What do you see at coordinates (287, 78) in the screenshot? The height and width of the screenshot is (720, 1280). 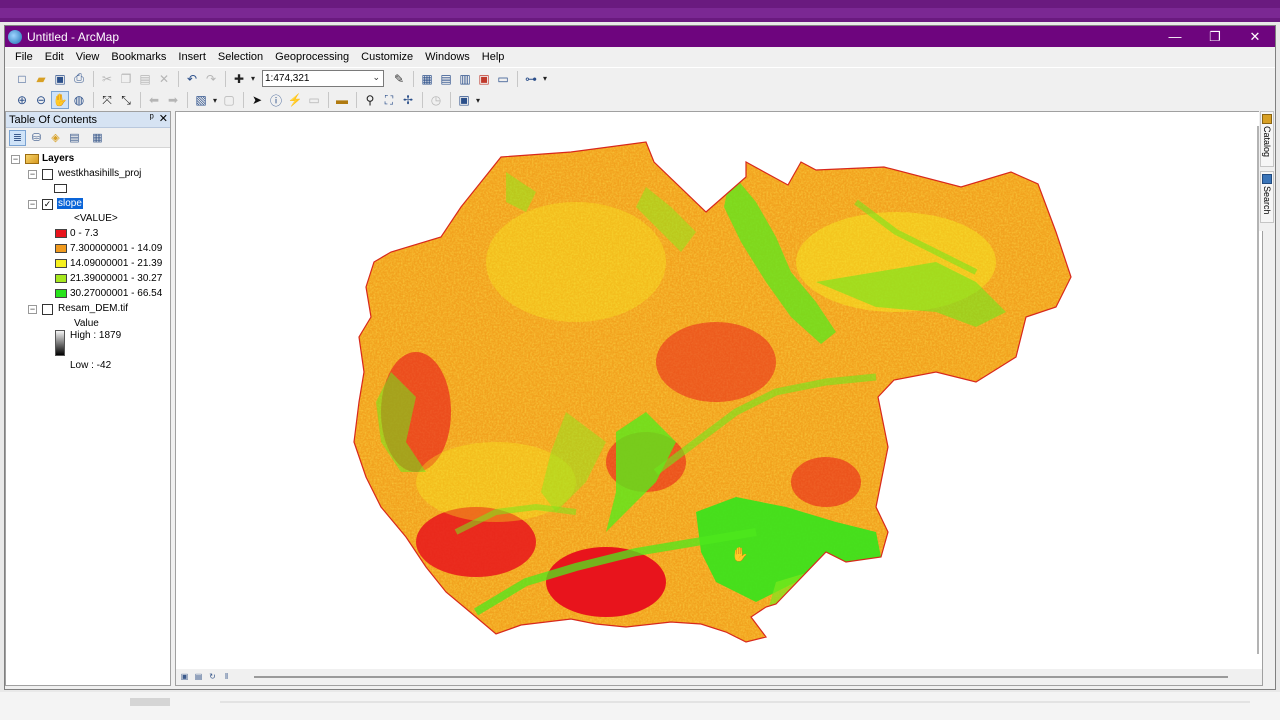 I see `map-scale-value: 1:474,321` at bounding box center [287, 78].